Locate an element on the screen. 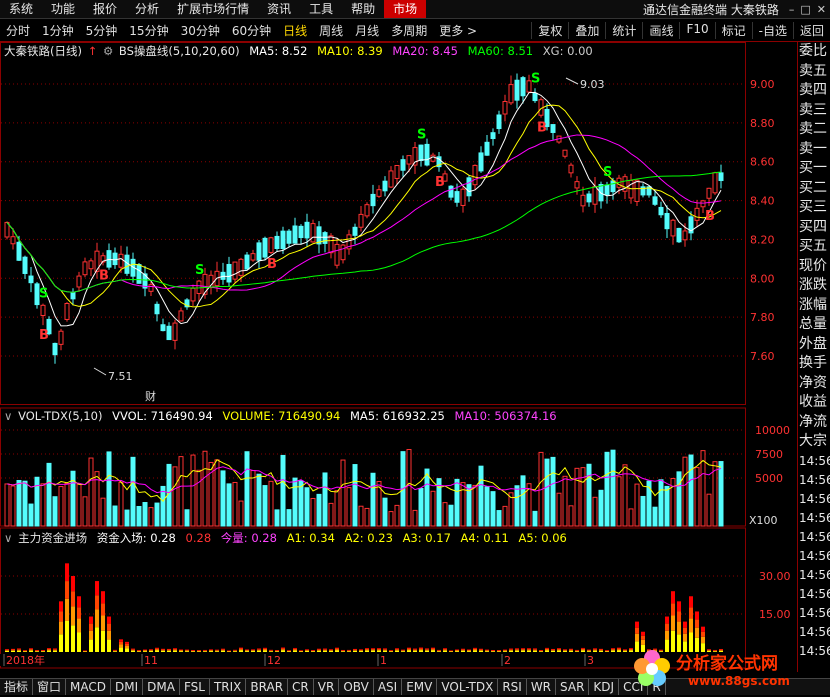  minimize-icon: – is located at coordinates (792, 9).